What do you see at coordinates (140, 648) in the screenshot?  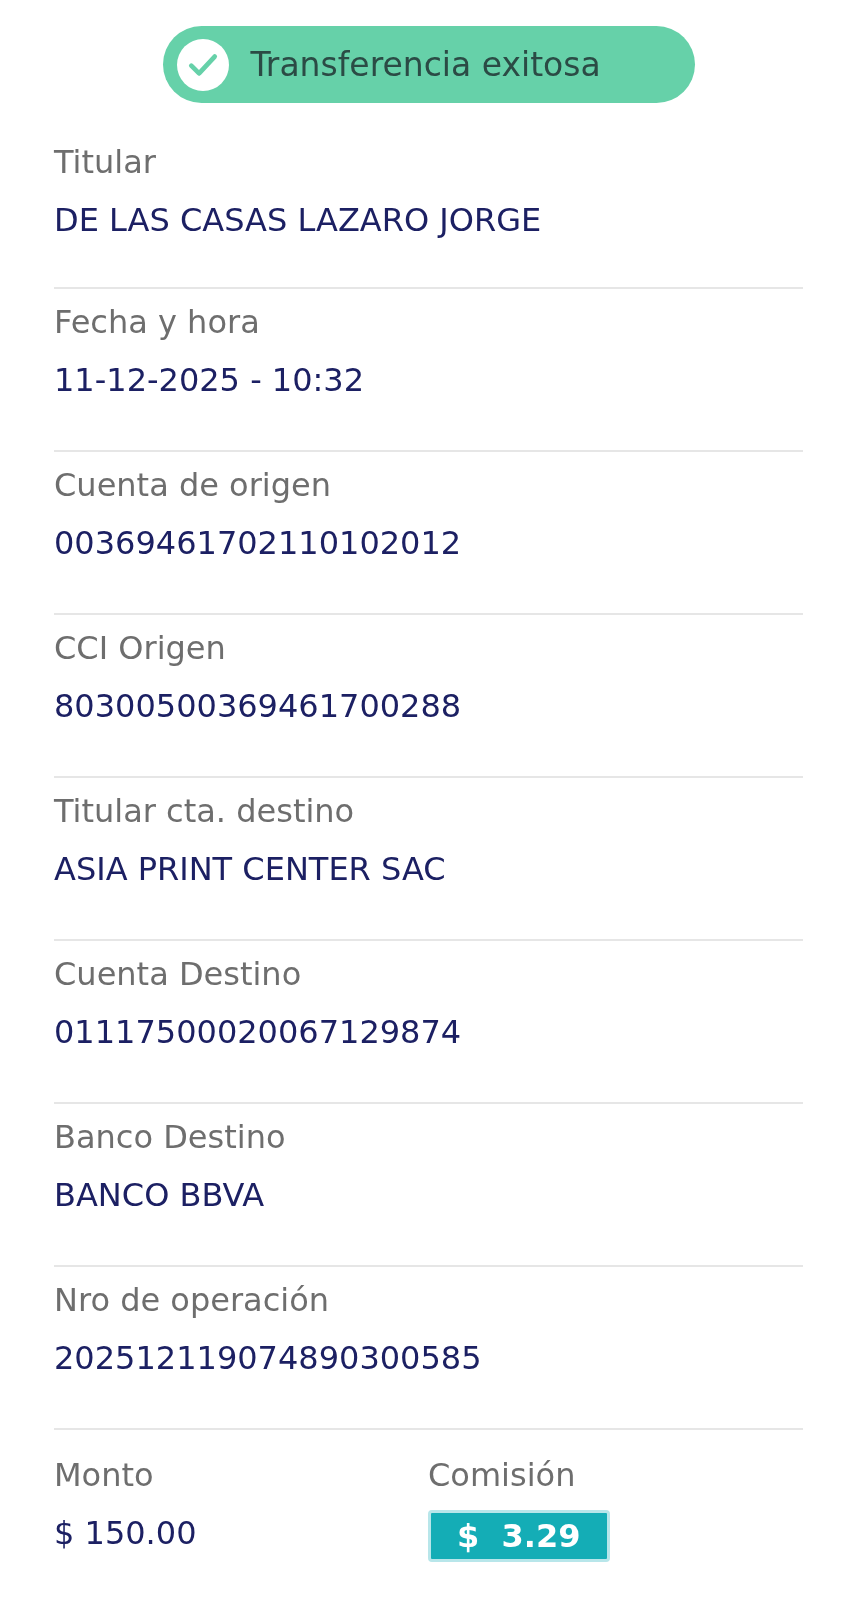 I see `field-label: CCI Origen` at bounding box center [140, 648].